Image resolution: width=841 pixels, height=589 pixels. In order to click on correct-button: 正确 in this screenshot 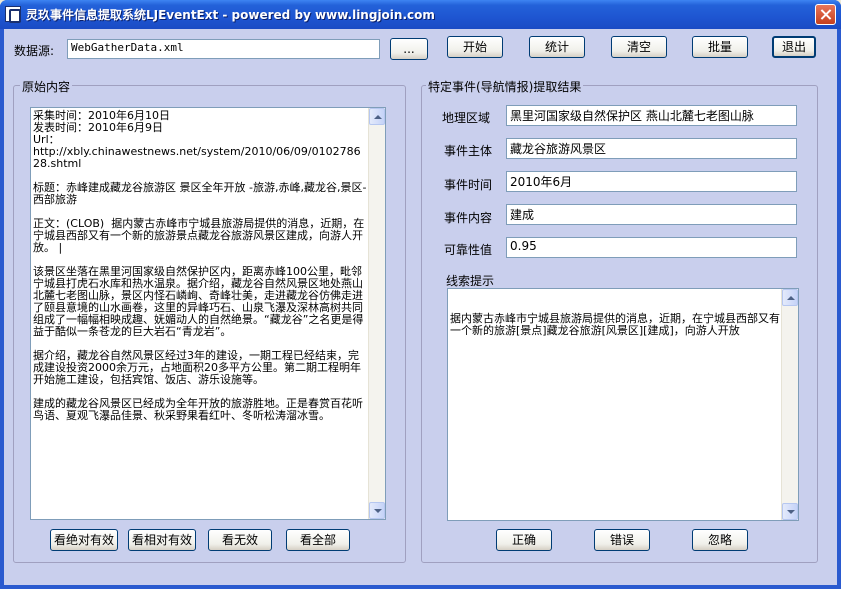, I will do `click(524, 540)`.